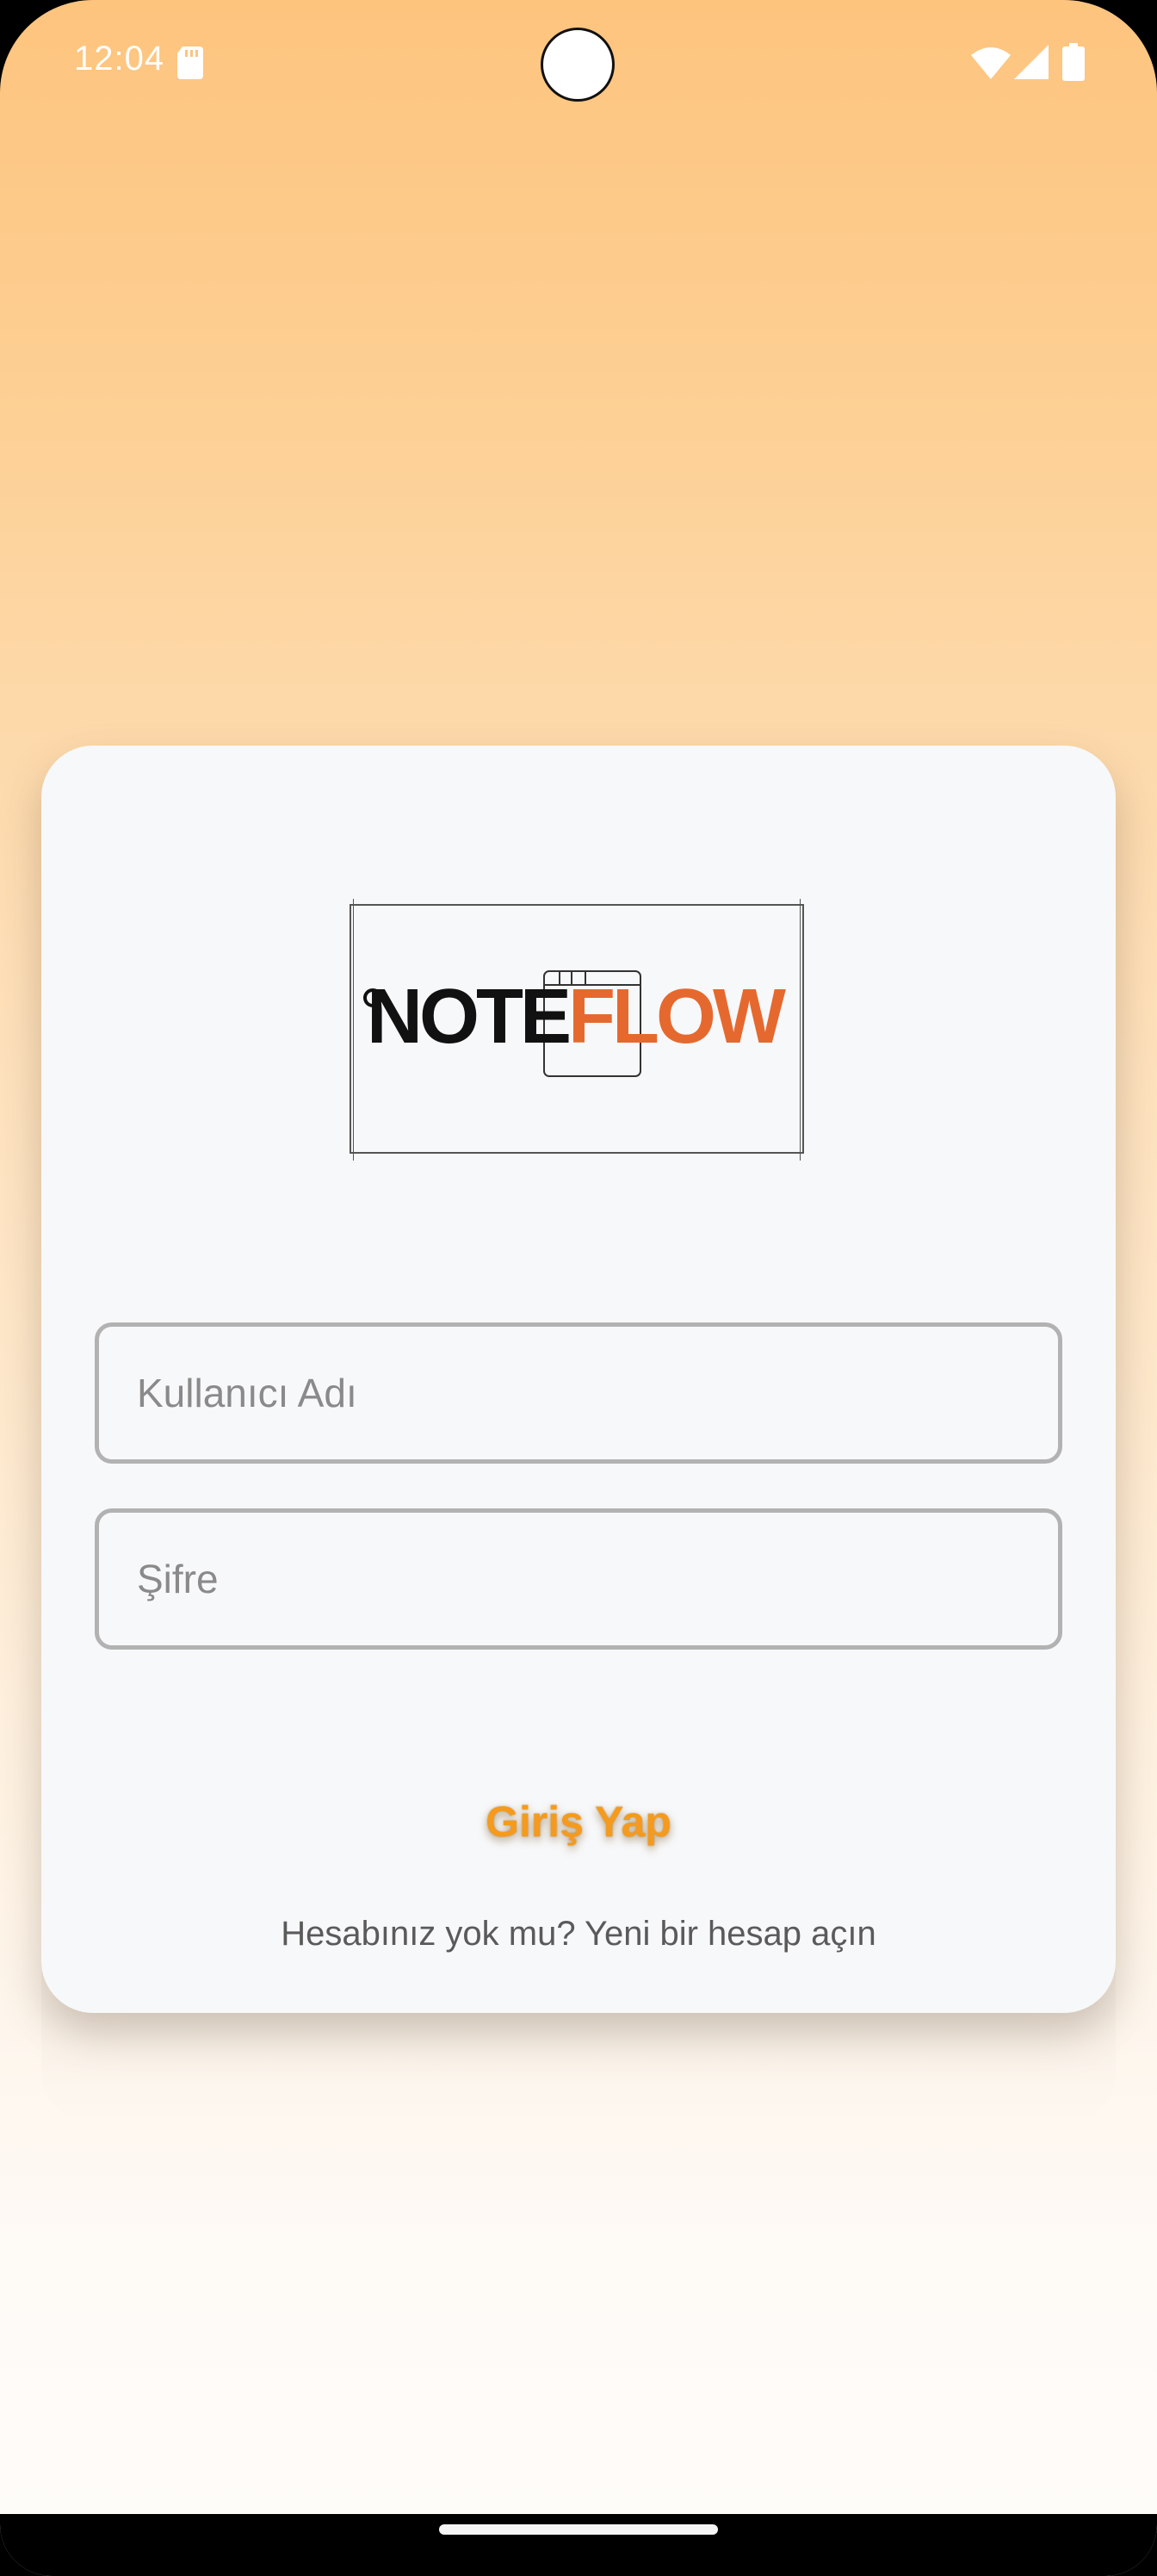  I want to click on signup-link: Hesabınız yok mu? Yeni bir hesap açın, so click(579, 1935).